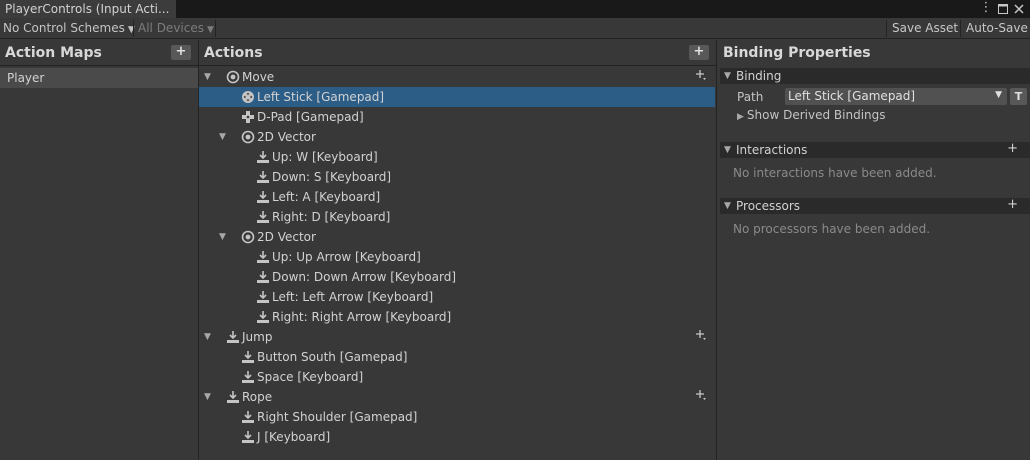  What do you see at coordinates (875, 205) in the screenshot?
I see `processors-section-header: ▼ Processors +` at bounding box center [875, 205].